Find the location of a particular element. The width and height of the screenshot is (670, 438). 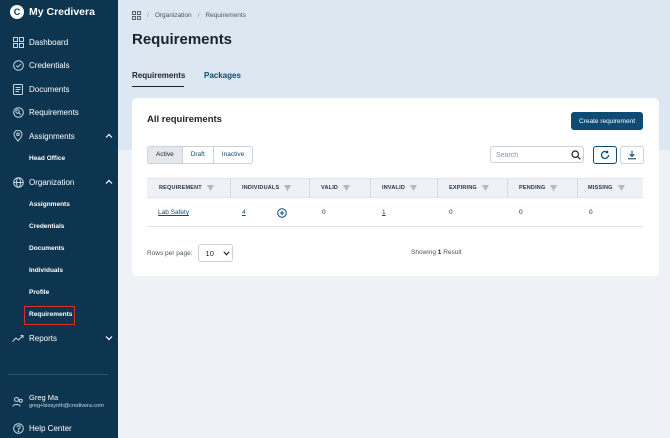

expiring-count: 0 is located at coordinates (451, 212).